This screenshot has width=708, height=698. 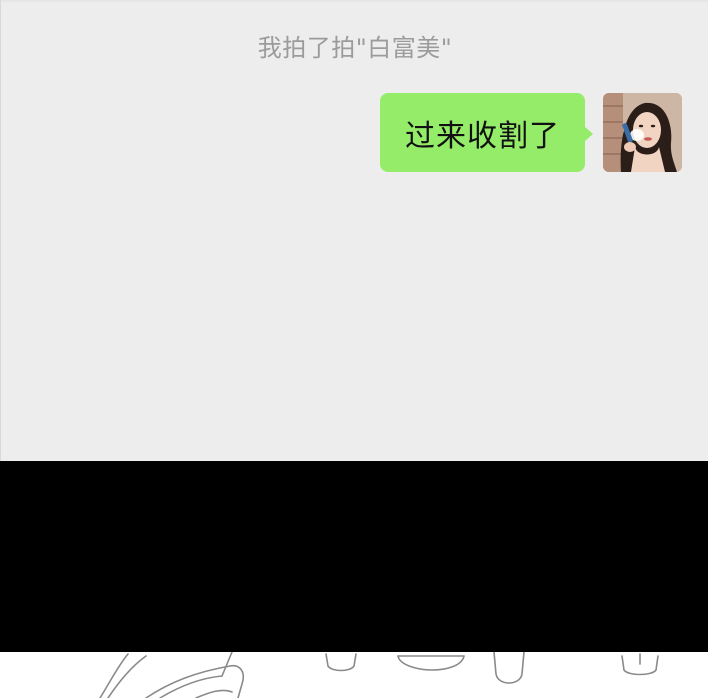 I want to click on pat-system-message: 我拍了拍"白富美", so click(x=355, y=48).